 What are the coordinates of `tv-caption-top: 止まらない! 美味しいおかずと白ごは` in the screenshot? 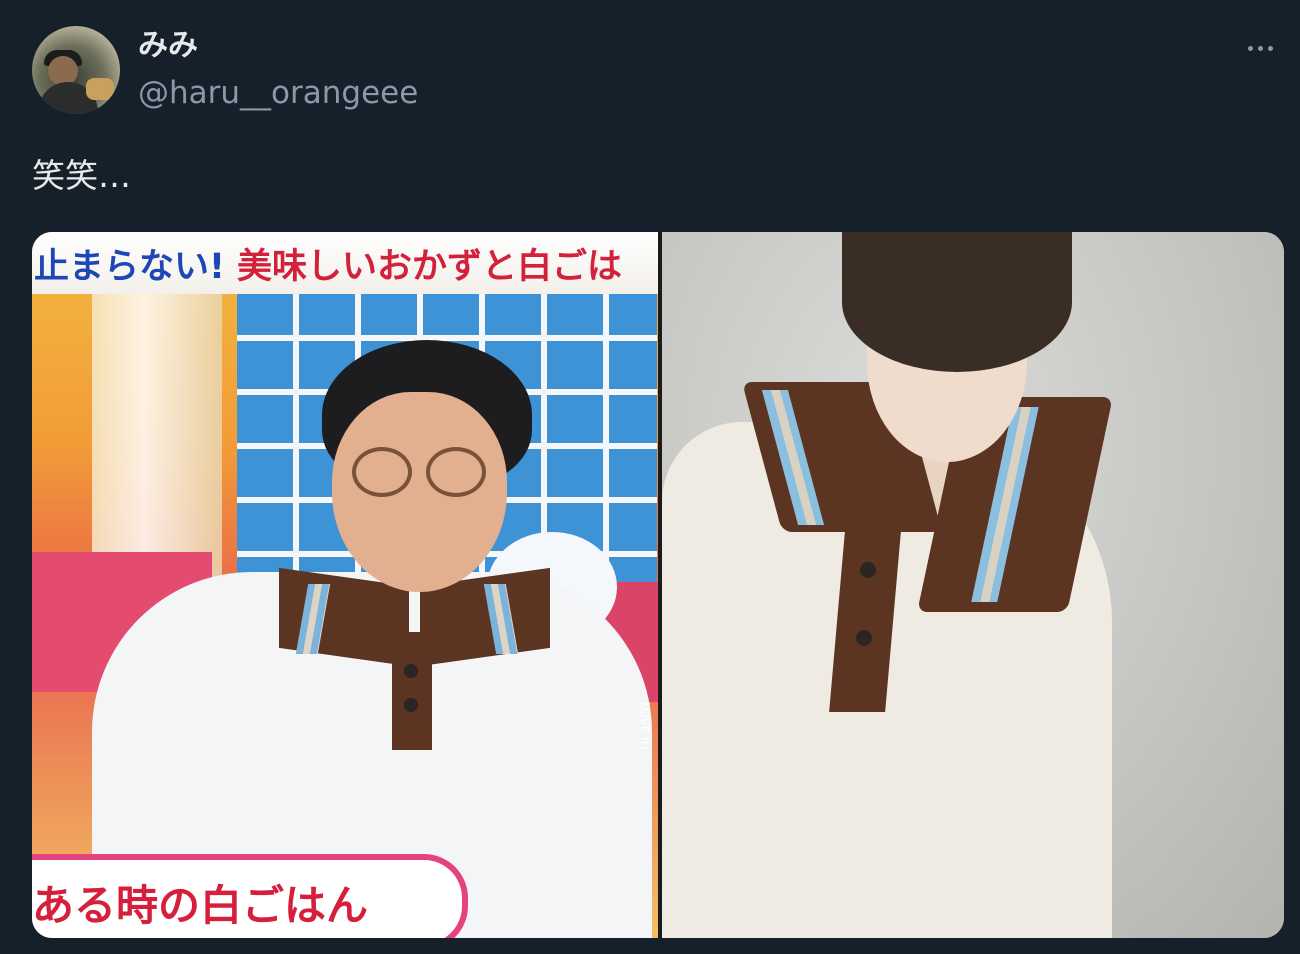 It's located at (345, 263).